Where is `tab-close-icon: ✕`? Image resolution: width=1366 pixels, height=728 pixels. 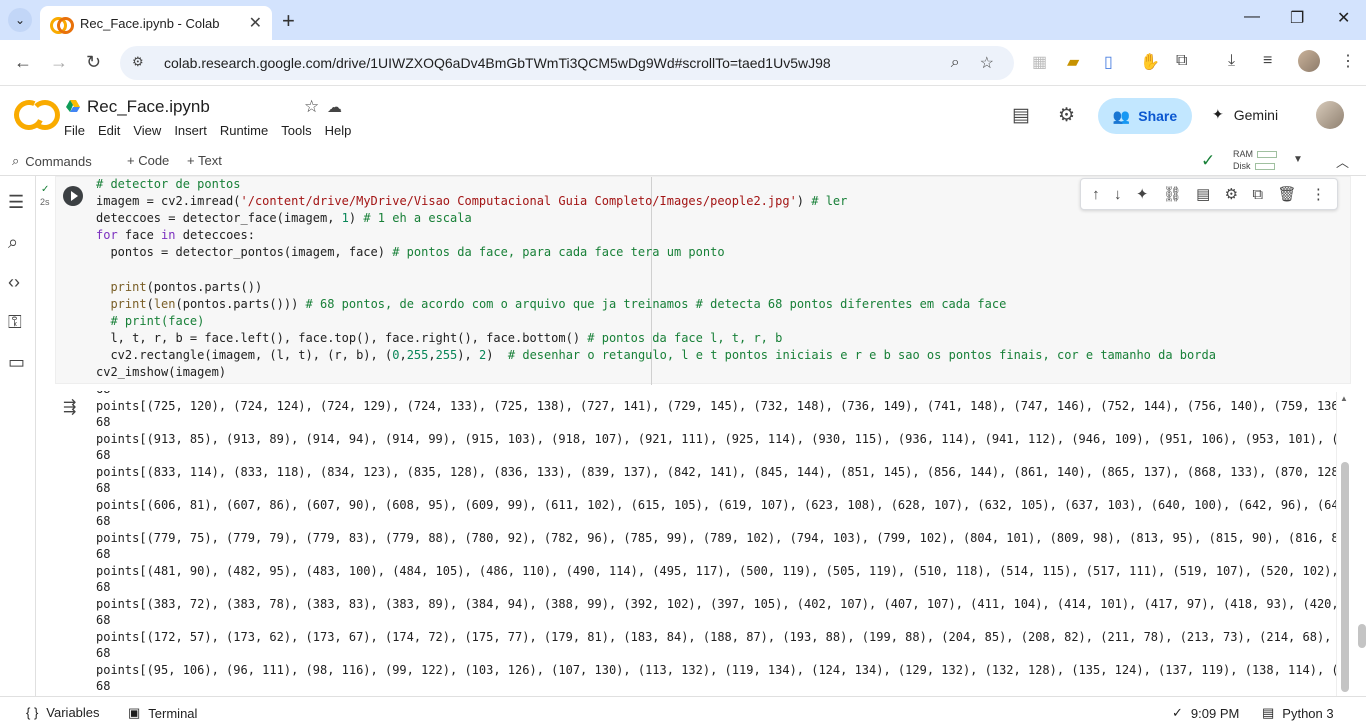 tab-close-icon: ✕ is located at coordinates (255, 23).